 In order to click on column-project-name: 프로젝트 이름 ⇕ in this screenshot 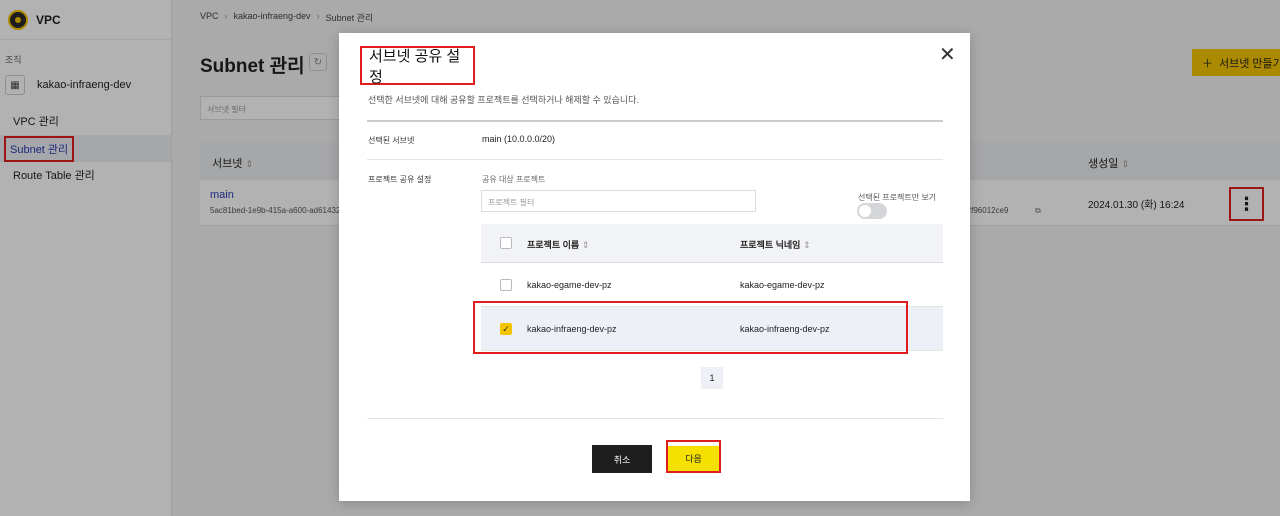, I will do `click(558, 244)`.